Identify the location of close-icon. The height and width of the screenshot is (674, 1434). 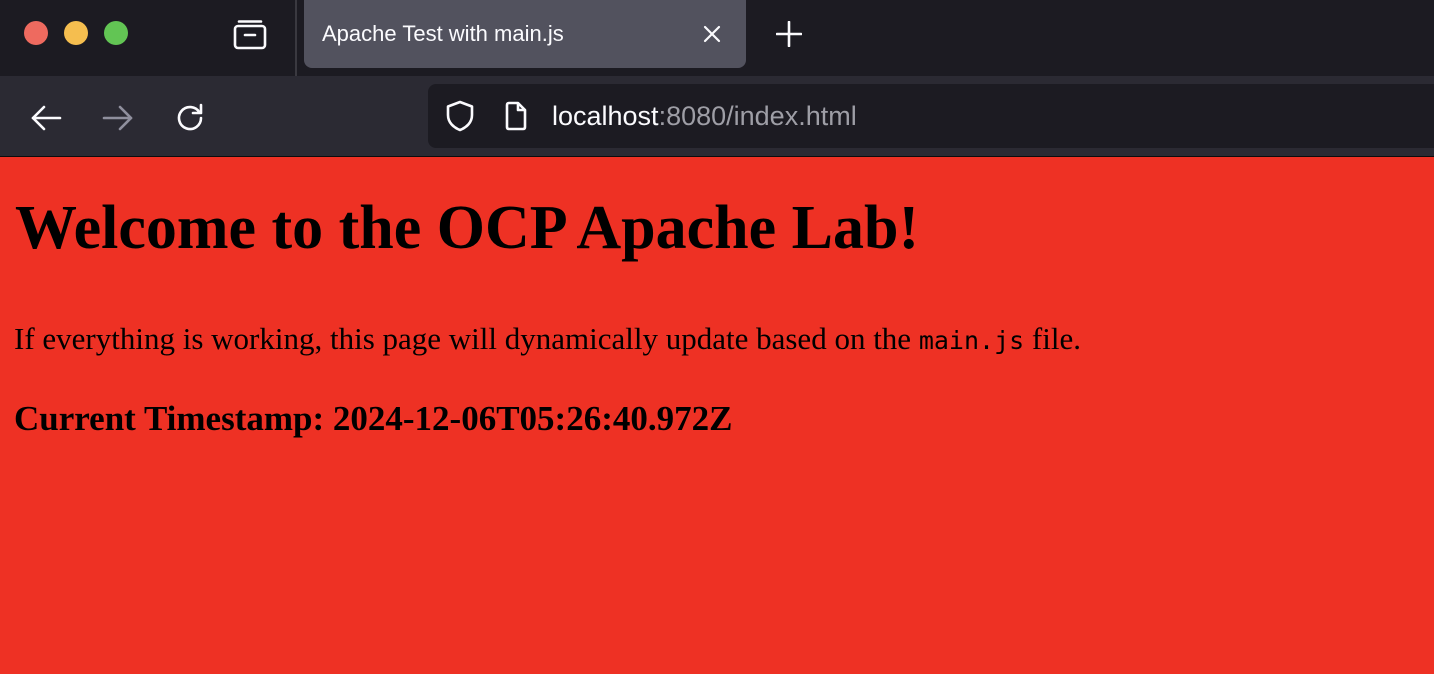
(712, 34).